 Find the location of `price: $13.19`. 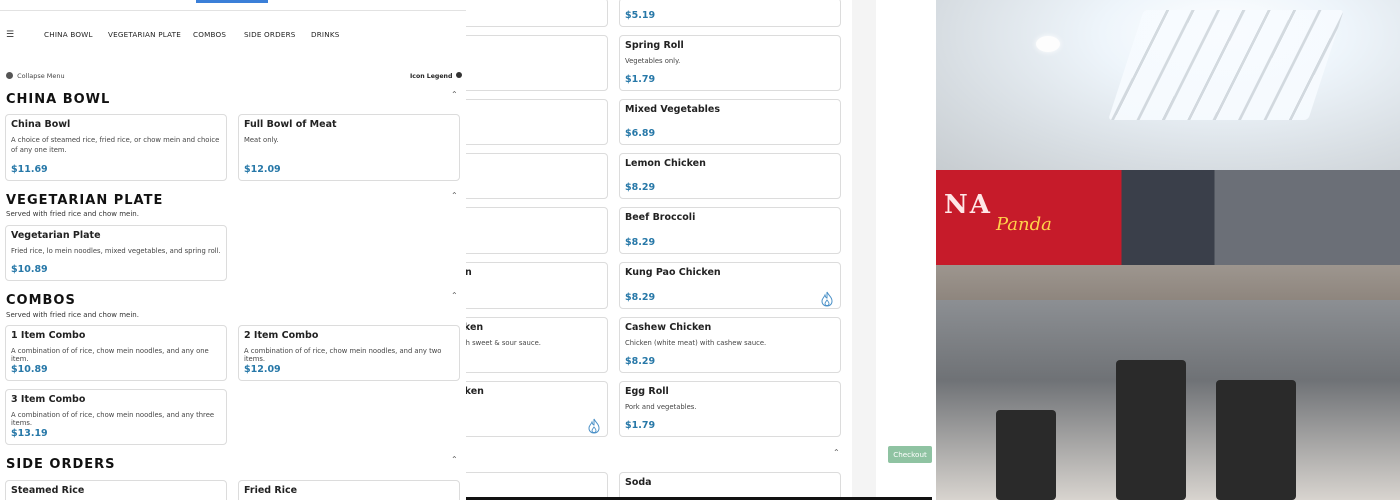

price: $13.19 is located at coordinates (29, 433).